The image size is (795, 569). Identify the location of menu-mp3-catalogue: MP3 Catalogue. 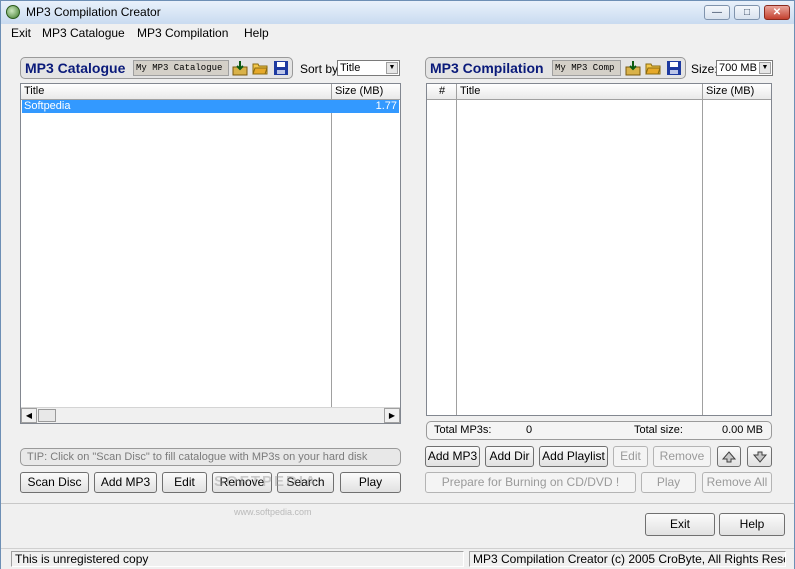
(83, 33).